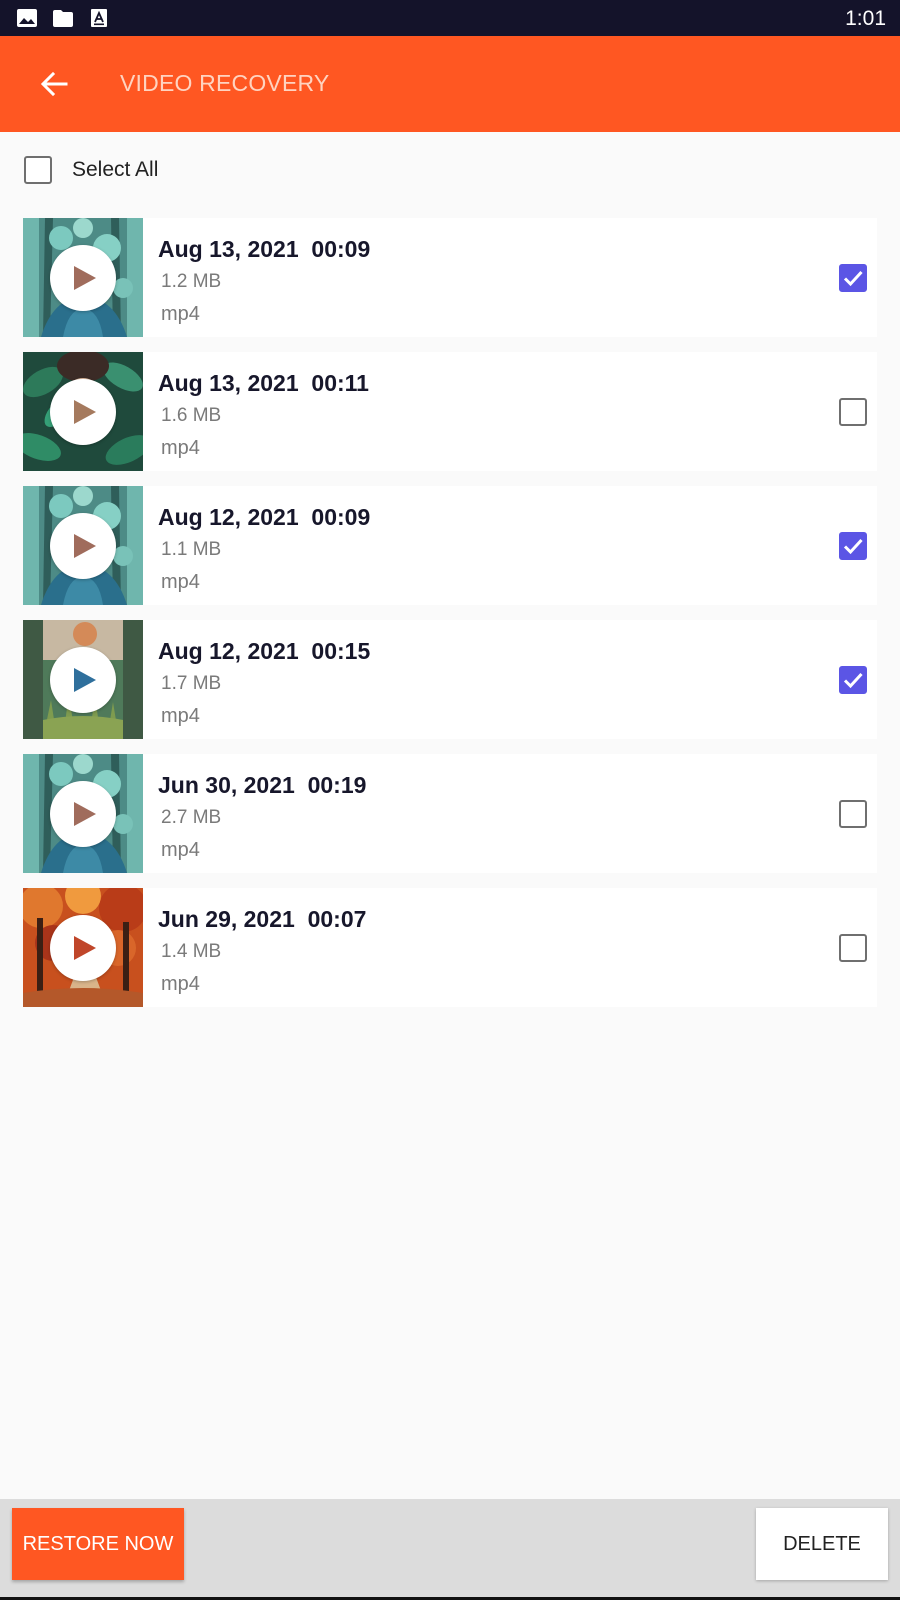 The height and width of the screenshot is (1600, 900). What do you see at coordinates (191, 951) in the screenshot?
I see `video-size: 1.4 MB` at bounding box center [191, 951].